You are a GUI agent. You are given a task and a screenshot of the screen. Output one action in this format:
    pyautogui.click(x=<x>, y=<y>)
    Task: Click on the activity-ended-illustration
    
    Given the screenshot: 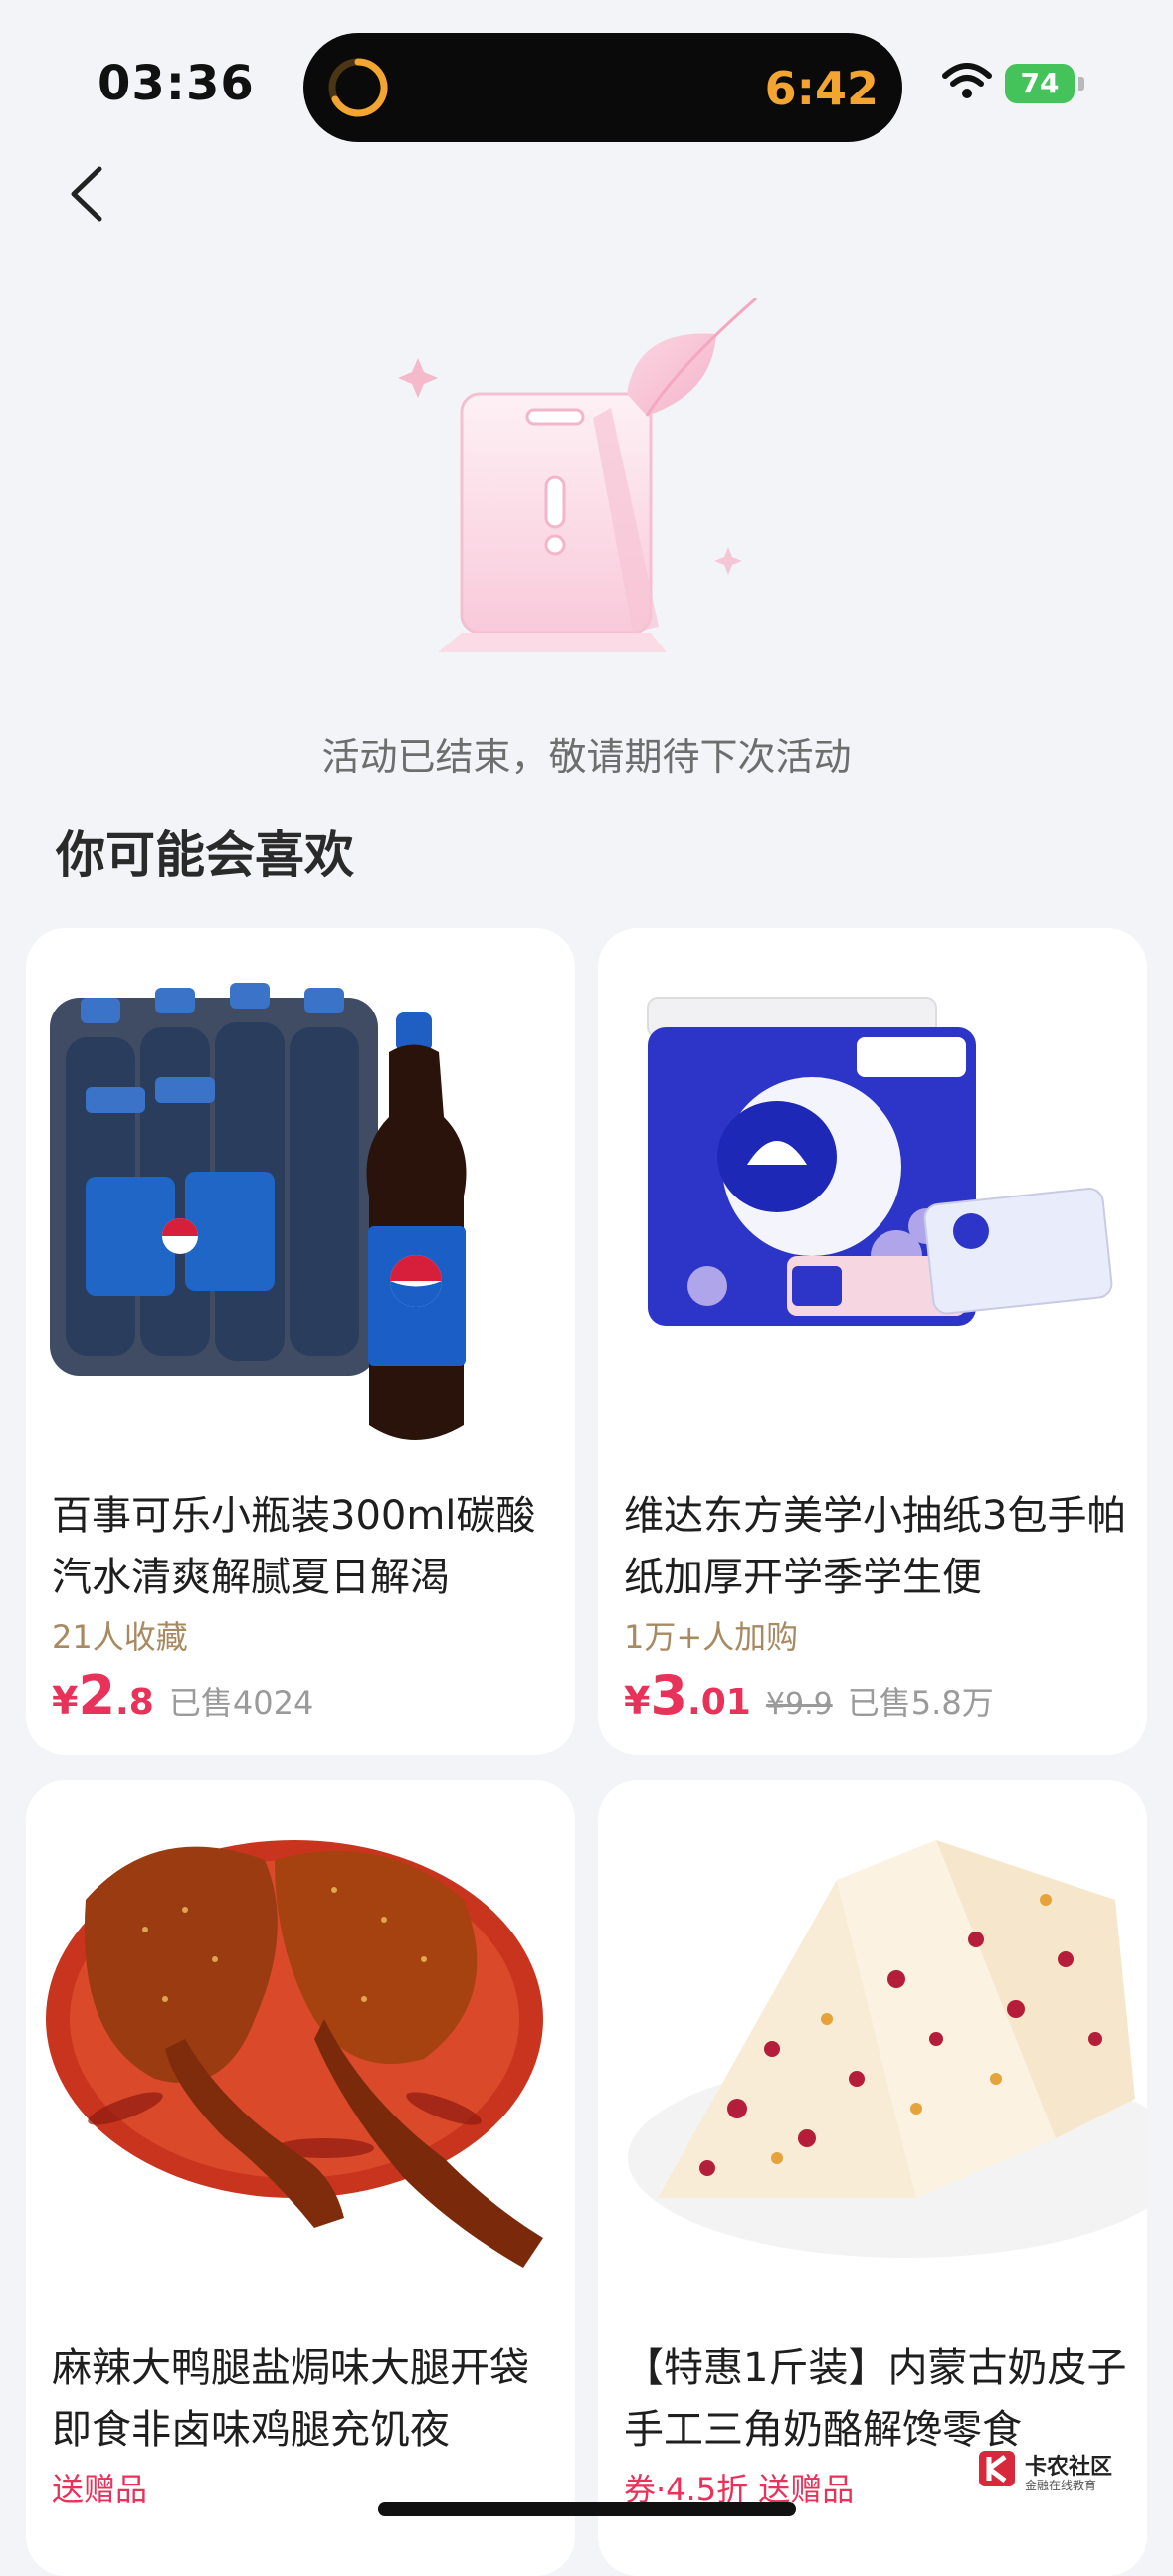 What is the action you would take?
    pyautogui.click(x=578, y=475)
    